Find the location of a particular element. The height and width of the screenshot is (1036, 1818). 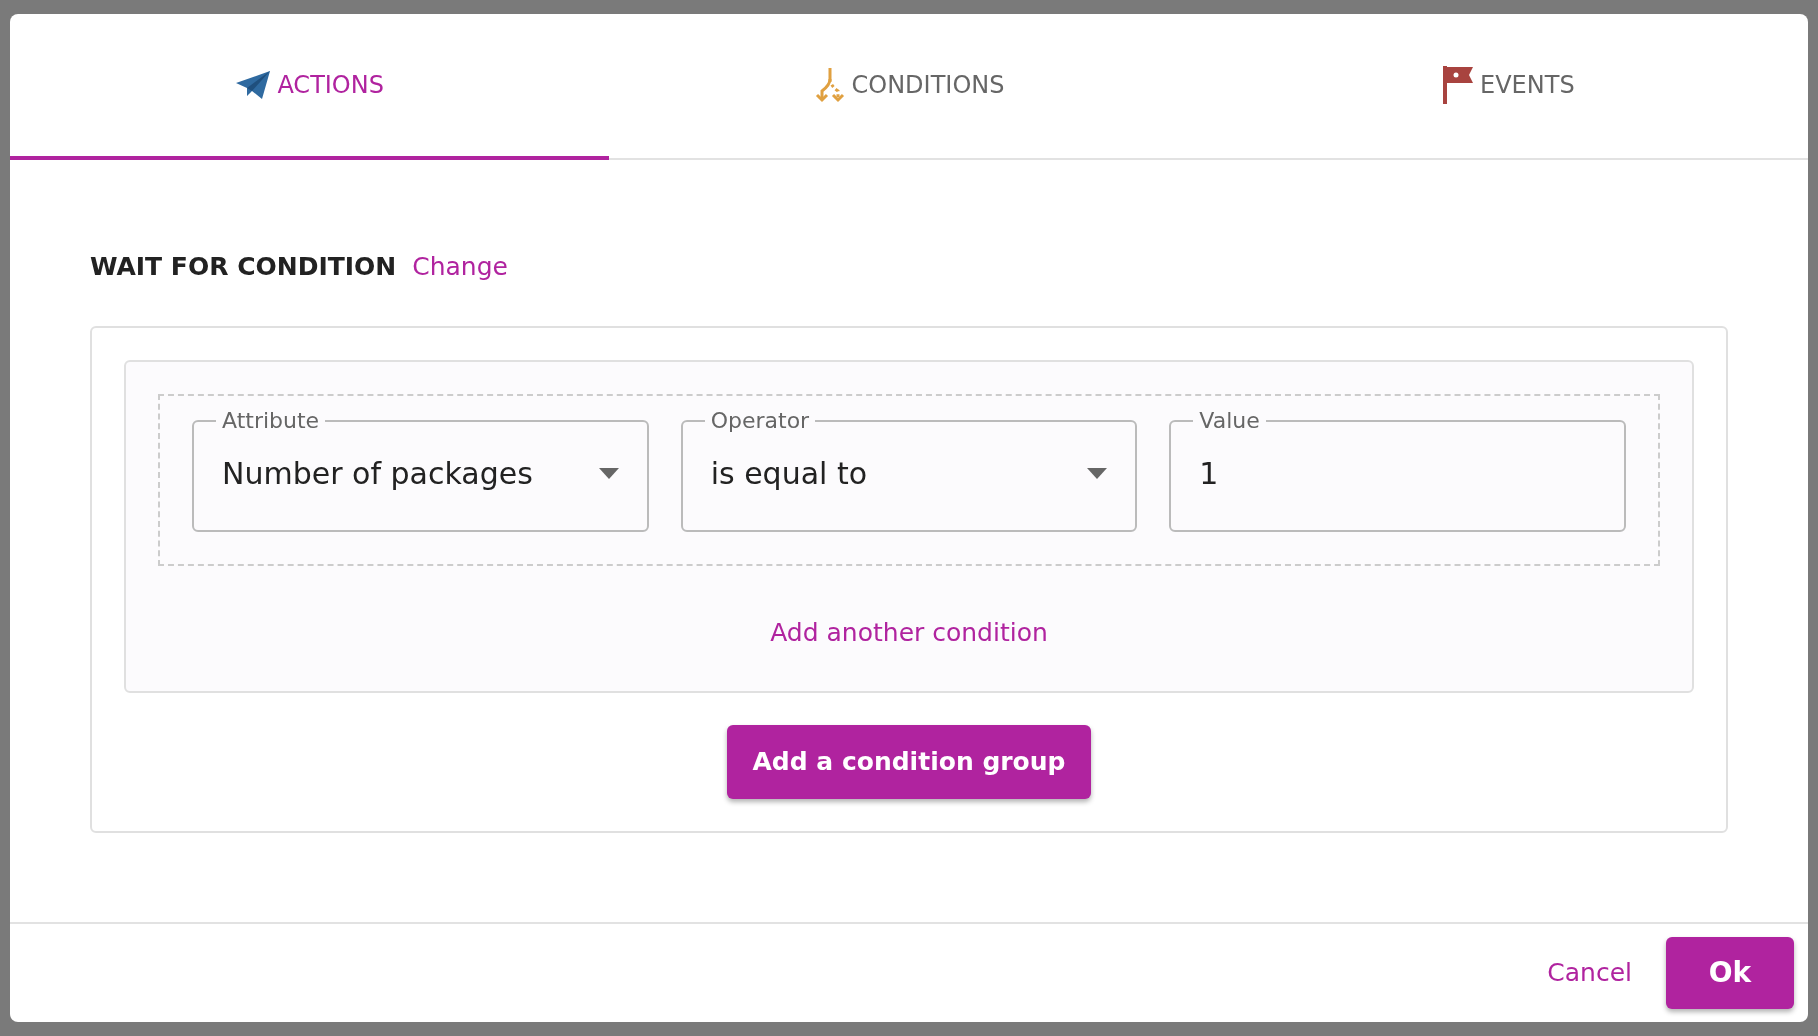

section-title: WAIT FOR CONDITION is located at coordinates (243, 267).